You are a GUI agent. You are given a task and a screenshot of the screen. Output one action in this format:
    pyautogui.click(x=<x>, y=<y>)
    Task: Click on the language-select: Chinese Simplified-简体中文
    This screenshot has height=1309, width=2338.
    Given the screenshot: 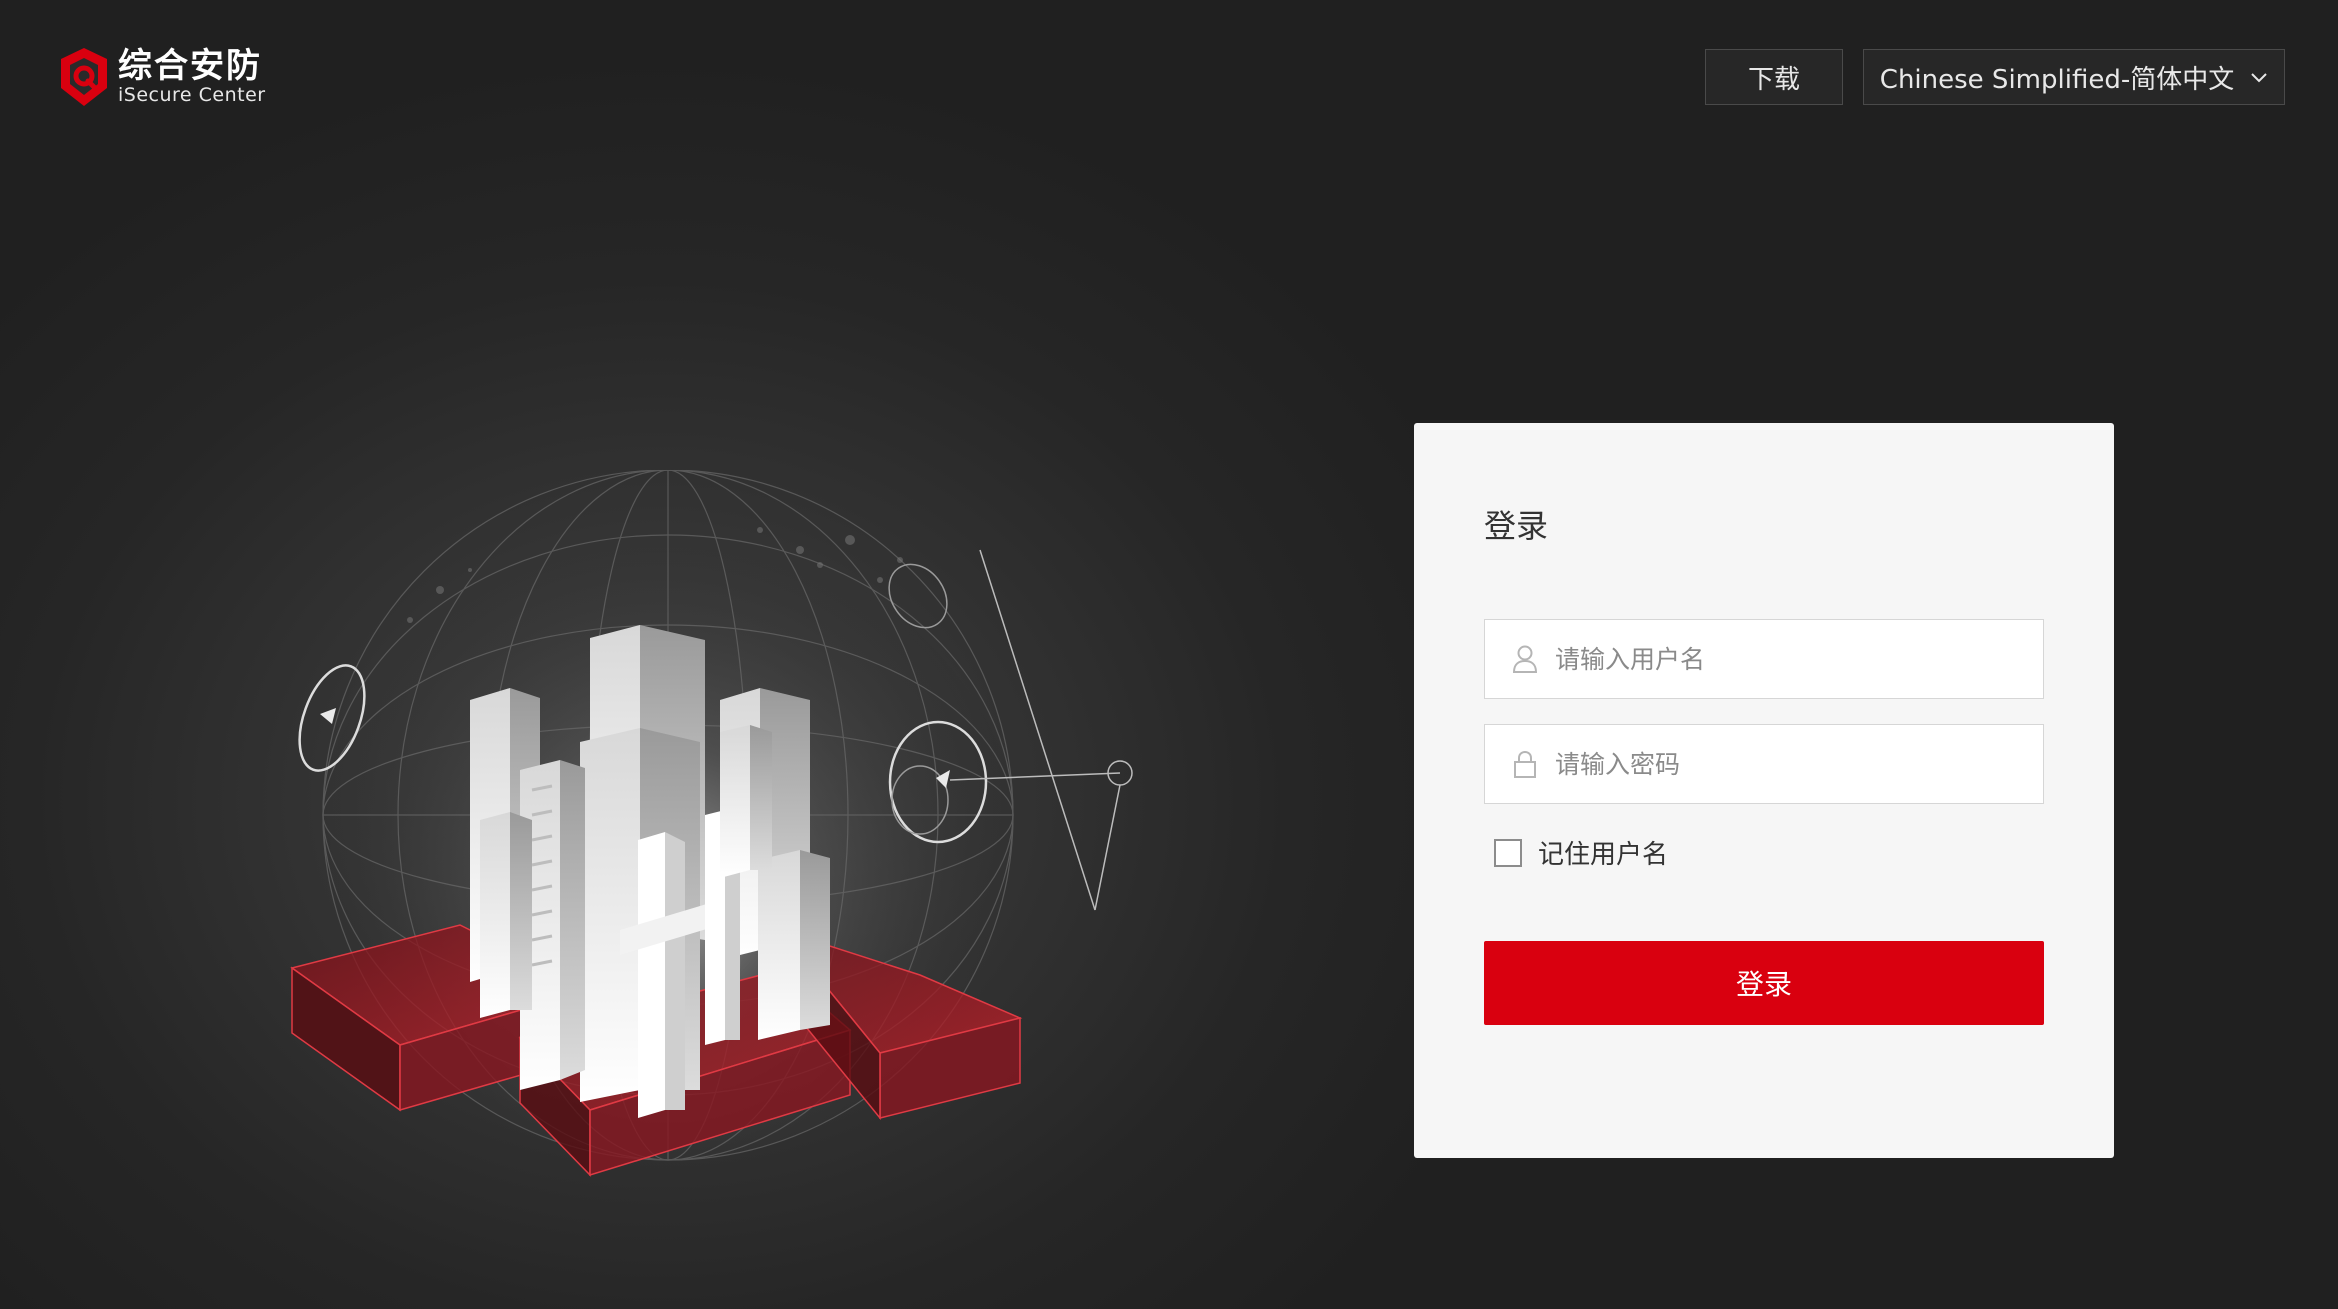 What is the action you would take?
    pyautogui.click(x=2074, y=77)
    